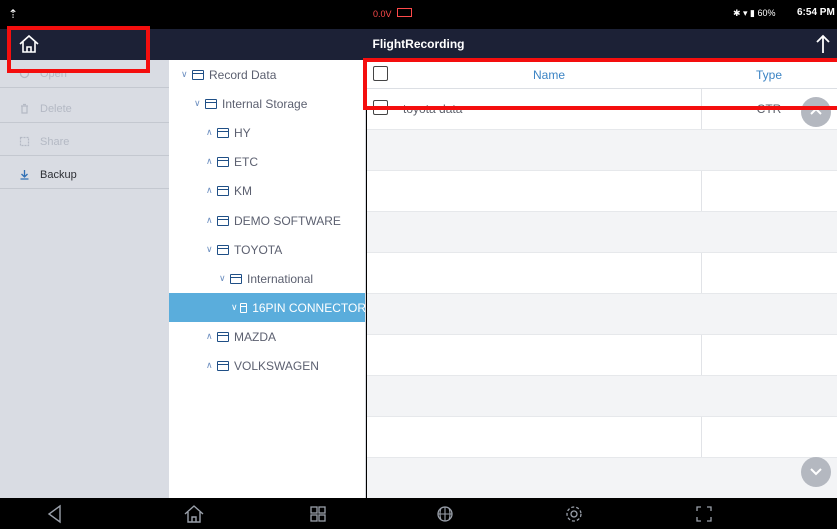 The image size is (837, 529). What do you see at coordinates (704, 514) in the screenshot?
I see `screenshot-icon` at bounding box center [704, 514].